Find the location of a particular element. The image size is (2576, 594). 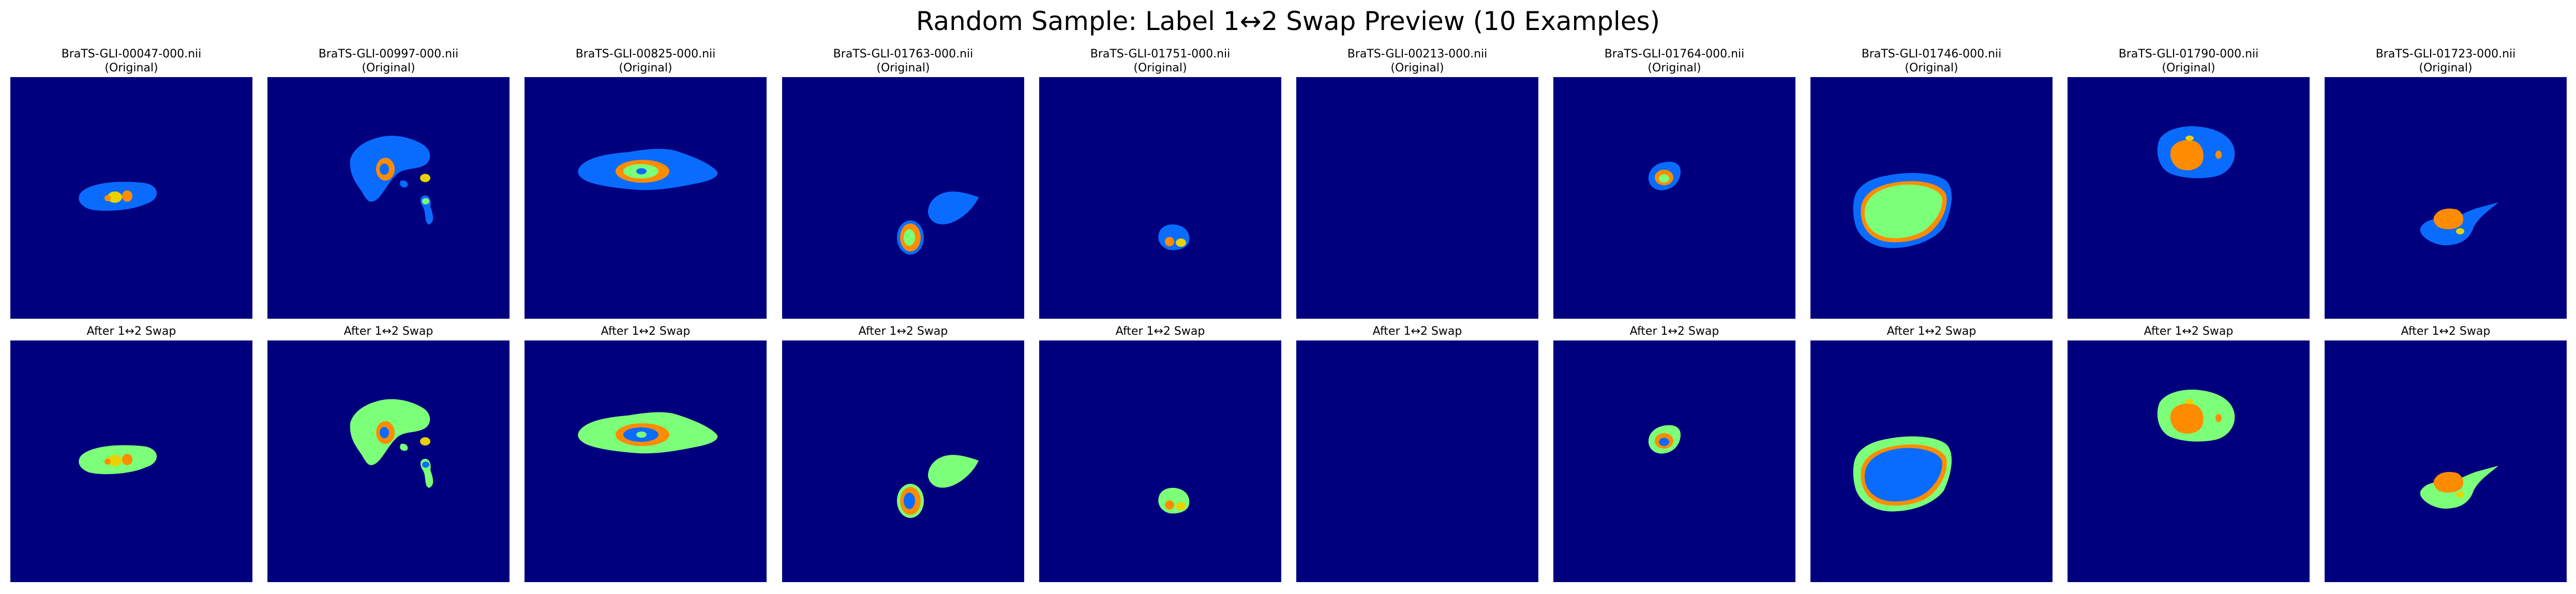

panel-title: BraTS-GLI-01746-000.nii (Original) is located at coordinates (1931, 61).